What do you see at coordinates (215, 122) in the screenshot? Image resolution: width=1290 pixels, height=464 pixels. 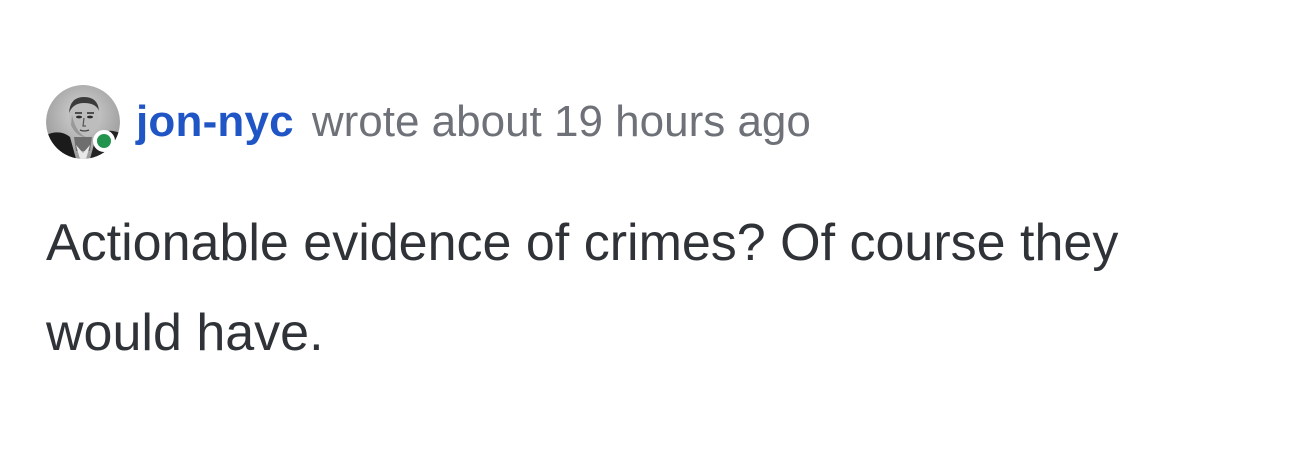 I see `author-username-link: jon-nyc` at bounding box center [215, 122].